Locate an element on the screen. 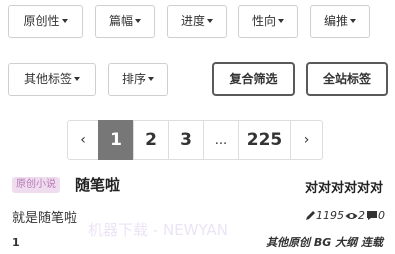 This screenshot has width=395, height=254. filter-progress-label: 进度 is located at coordinates (192, 21).